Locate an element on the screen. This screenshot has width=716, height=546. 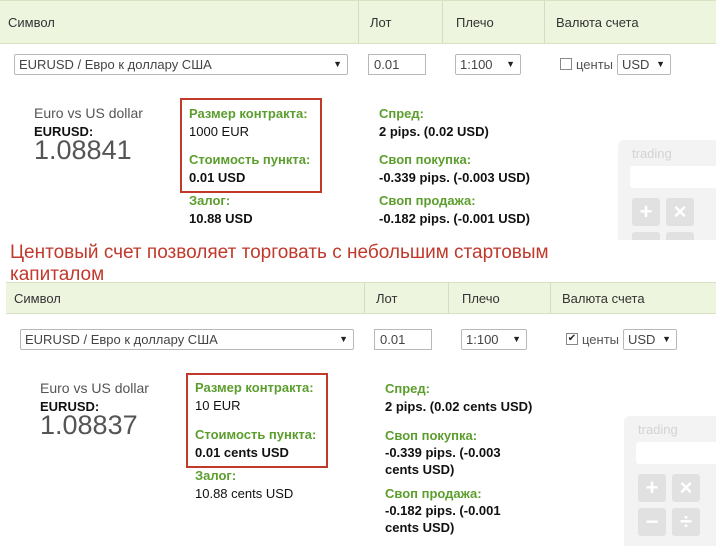
symbol-price: 1.08837 is located at coordinates (89, 425).